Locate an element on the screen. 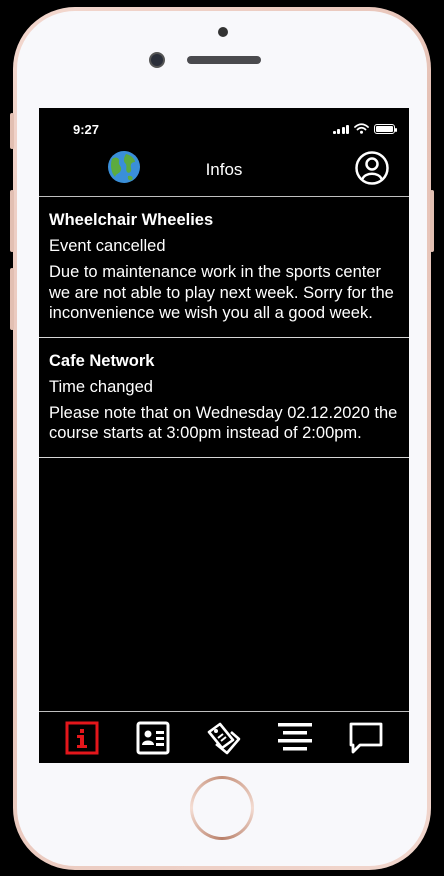 This screenshot has width=444, height=876. tab-offers is located at coordinates (224, 738).